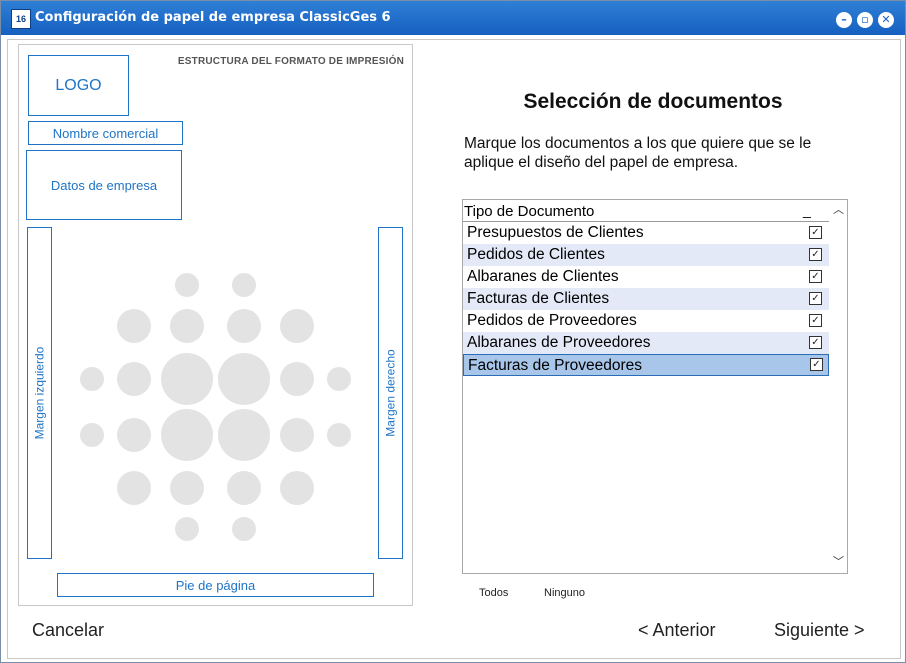 The height and width of the screenshot is (663, 906). What do you see at coordinates (68, 630) in the screenshot?
I see `cancel-button: Cancelar` at bounding box center [68, 630].